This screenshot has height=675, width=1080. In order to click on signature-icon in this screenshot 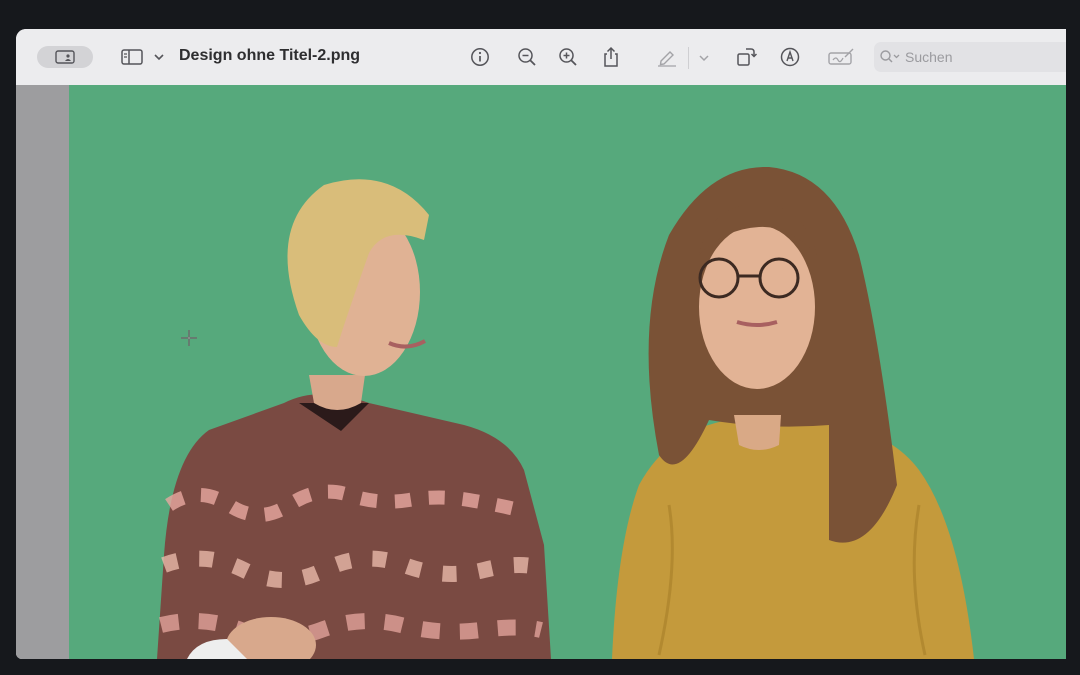, I will do `click(841, 56)`.